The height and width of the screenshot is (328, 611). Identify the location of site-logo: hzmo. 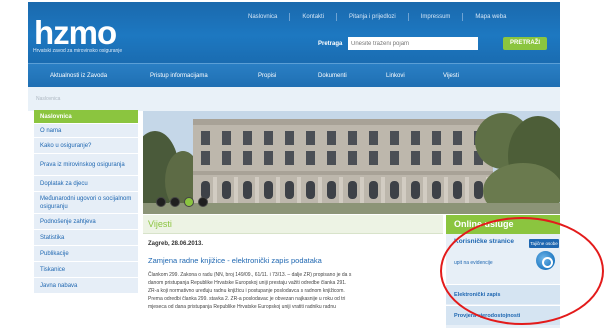
(75, 32).